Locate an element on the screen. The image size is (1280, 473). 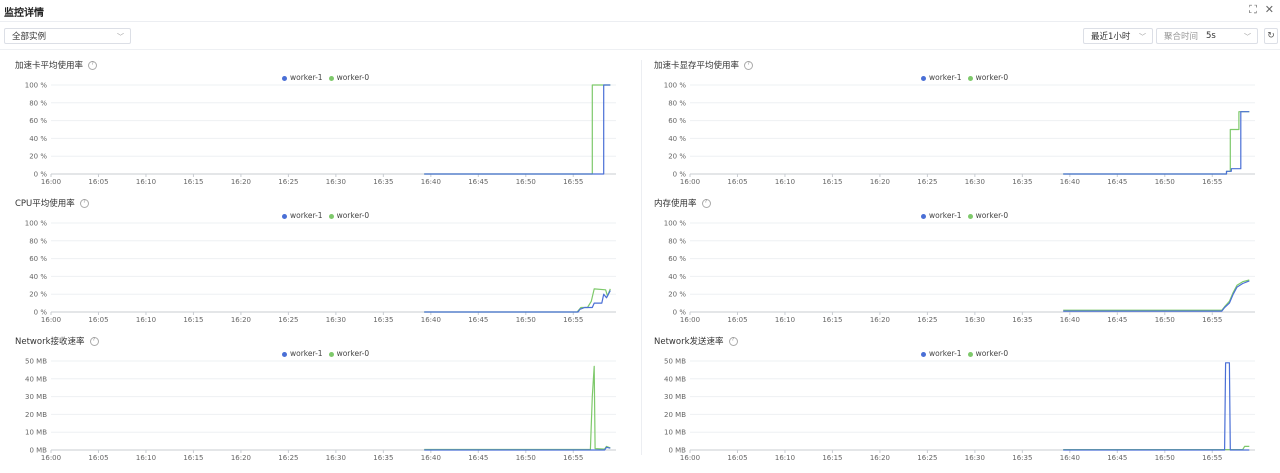
time-range-select: 最近1小时 ﹀ is located at coordinates (1118, 36).